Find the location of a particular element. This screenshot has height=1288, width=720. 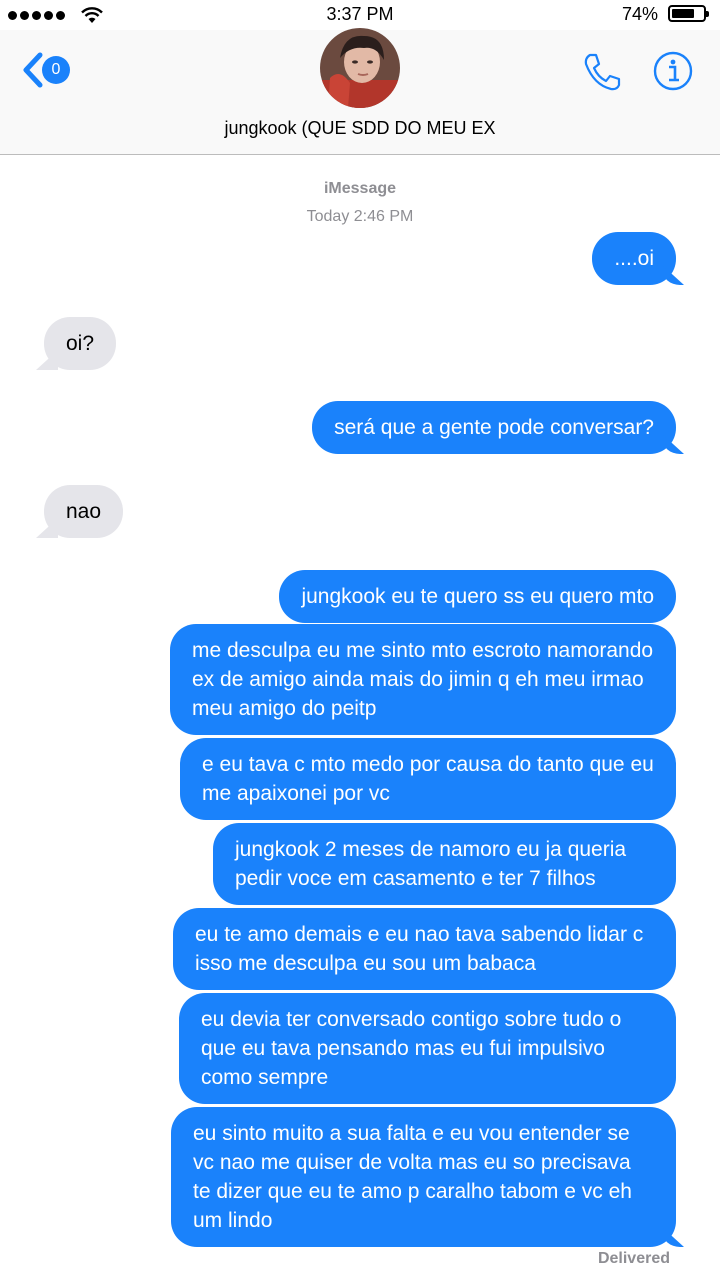

contact-name: jungkook (QUE SDD DO MEU EX is located at coordinates (360, 128).